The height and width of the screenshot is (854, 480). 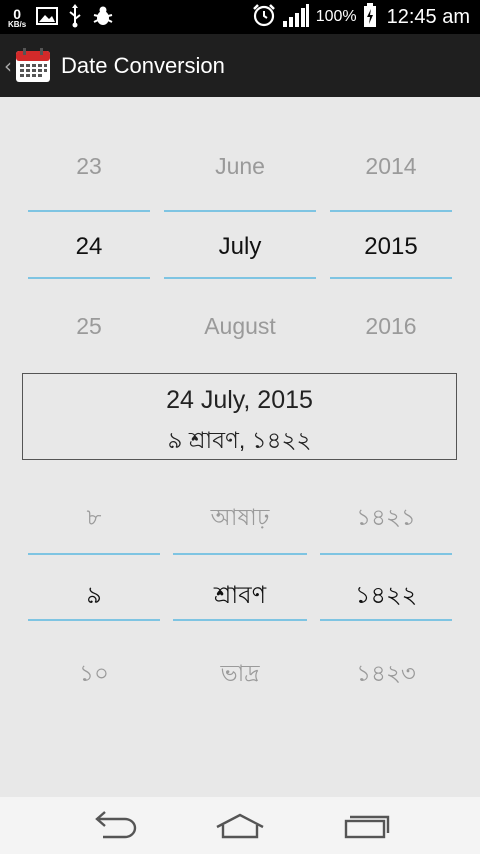 I want to click on result-bengali-date: ৯ শ্রাবণ, ১৪২২, so click(x=239, y=440).